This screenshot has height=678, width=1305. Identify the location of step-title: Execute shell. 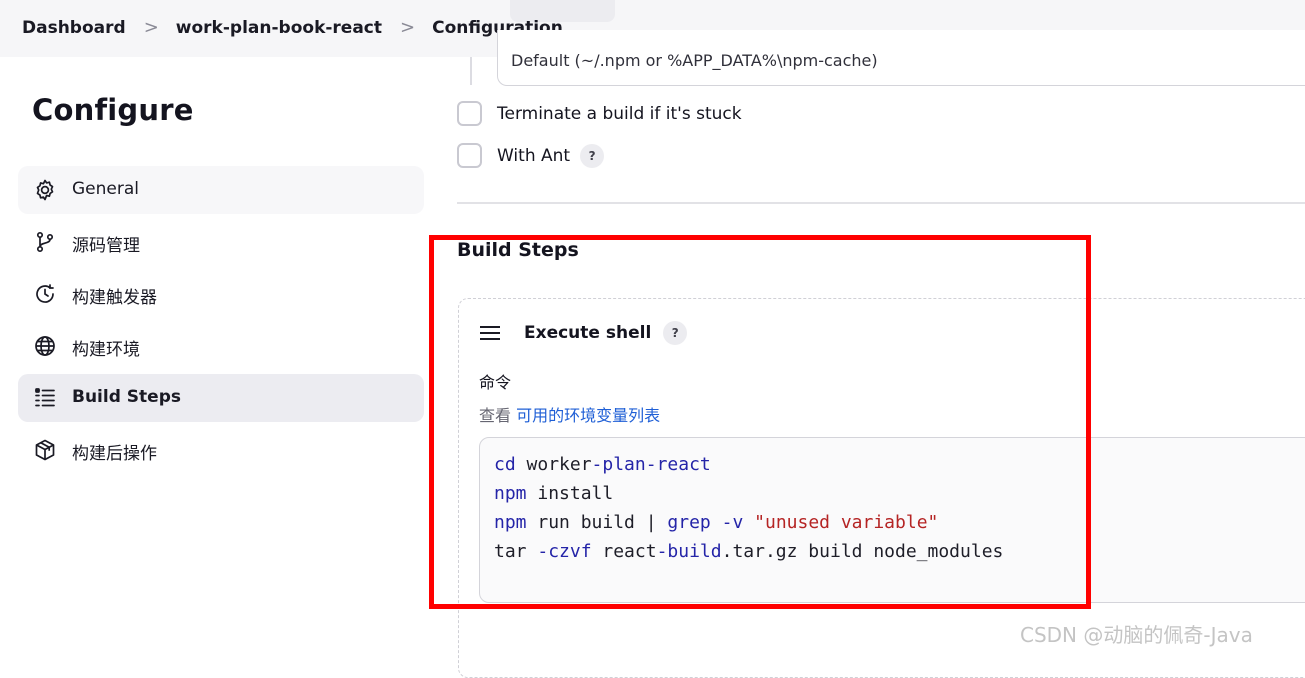
(588, 333).